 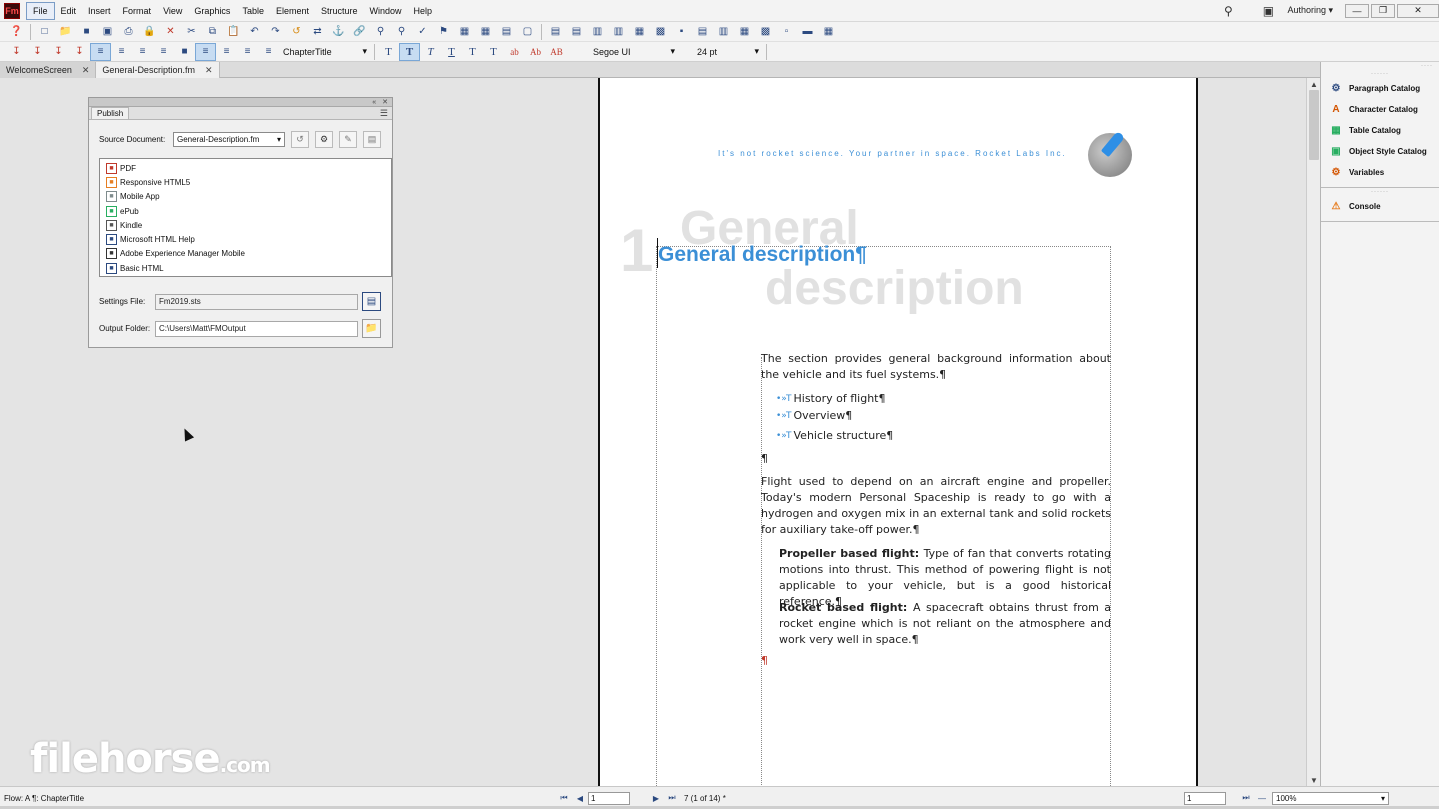 What do you see at coordinates (681, 32) in the screenshot?
I see `table-split-icon: ▪` at bounding box center [681, 32].